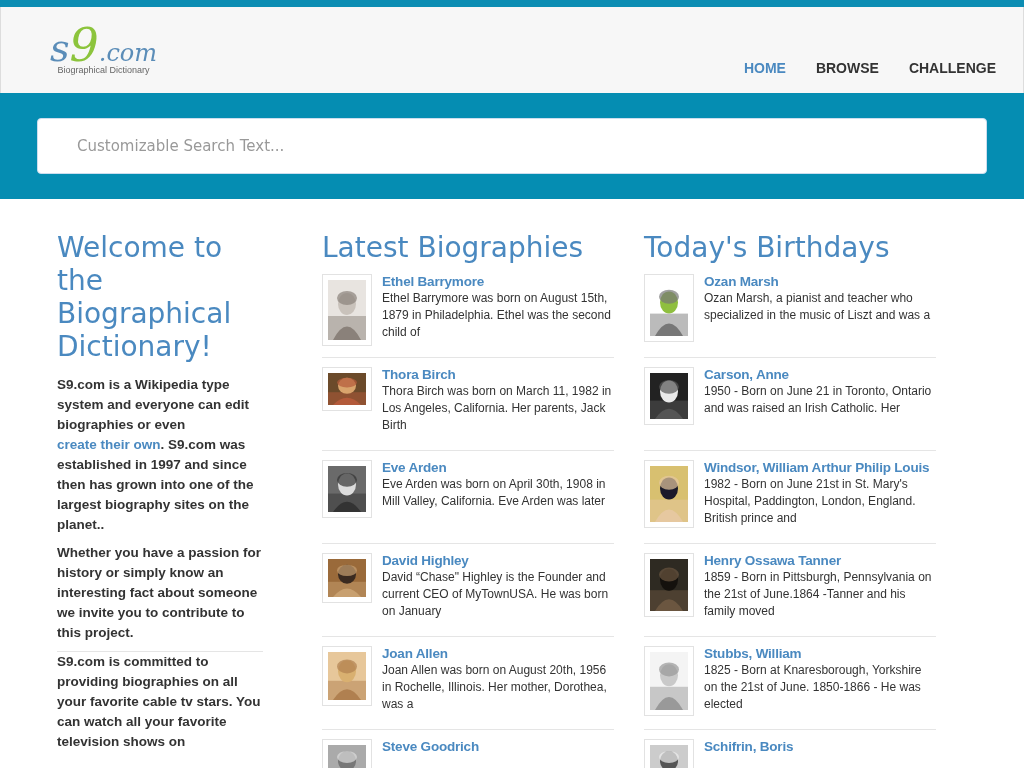 This screenshot has width=1024, height=768. Describe the element at coordinates (767, 247) in the screenshot. I see `section-heading: Today's Birthdays` at that location.